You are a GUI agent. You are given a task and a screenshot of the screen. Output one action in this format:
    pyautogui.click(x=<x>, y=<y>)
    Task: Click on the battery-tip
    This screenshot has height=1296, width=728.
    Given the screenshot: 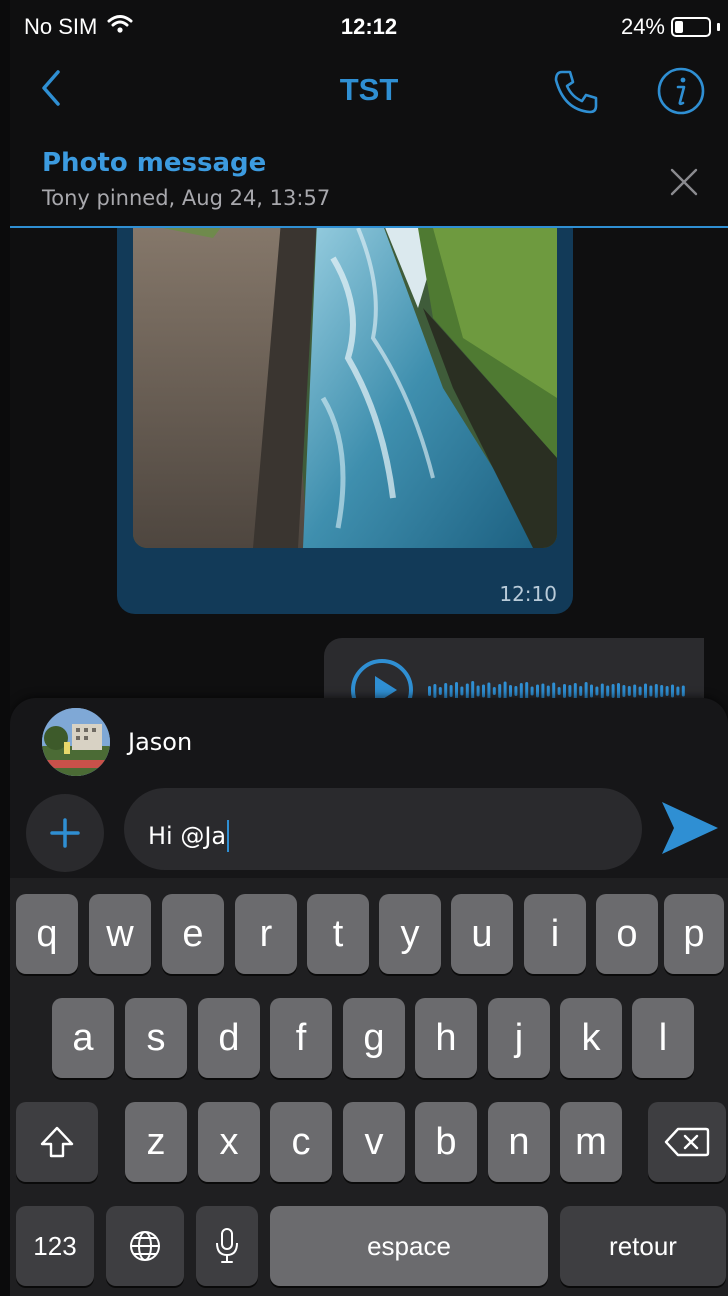 What is the action you would take?
    pyautogui.click(x=718, y=27)
    